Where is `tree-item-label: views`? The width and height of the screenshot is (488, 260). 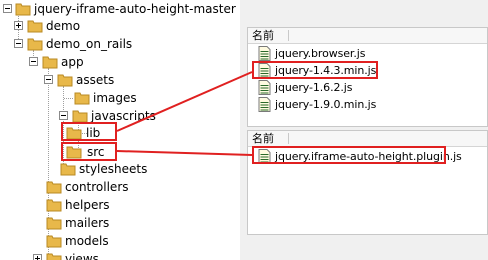
tree-item-label: views is located at coordinates (82, 256).